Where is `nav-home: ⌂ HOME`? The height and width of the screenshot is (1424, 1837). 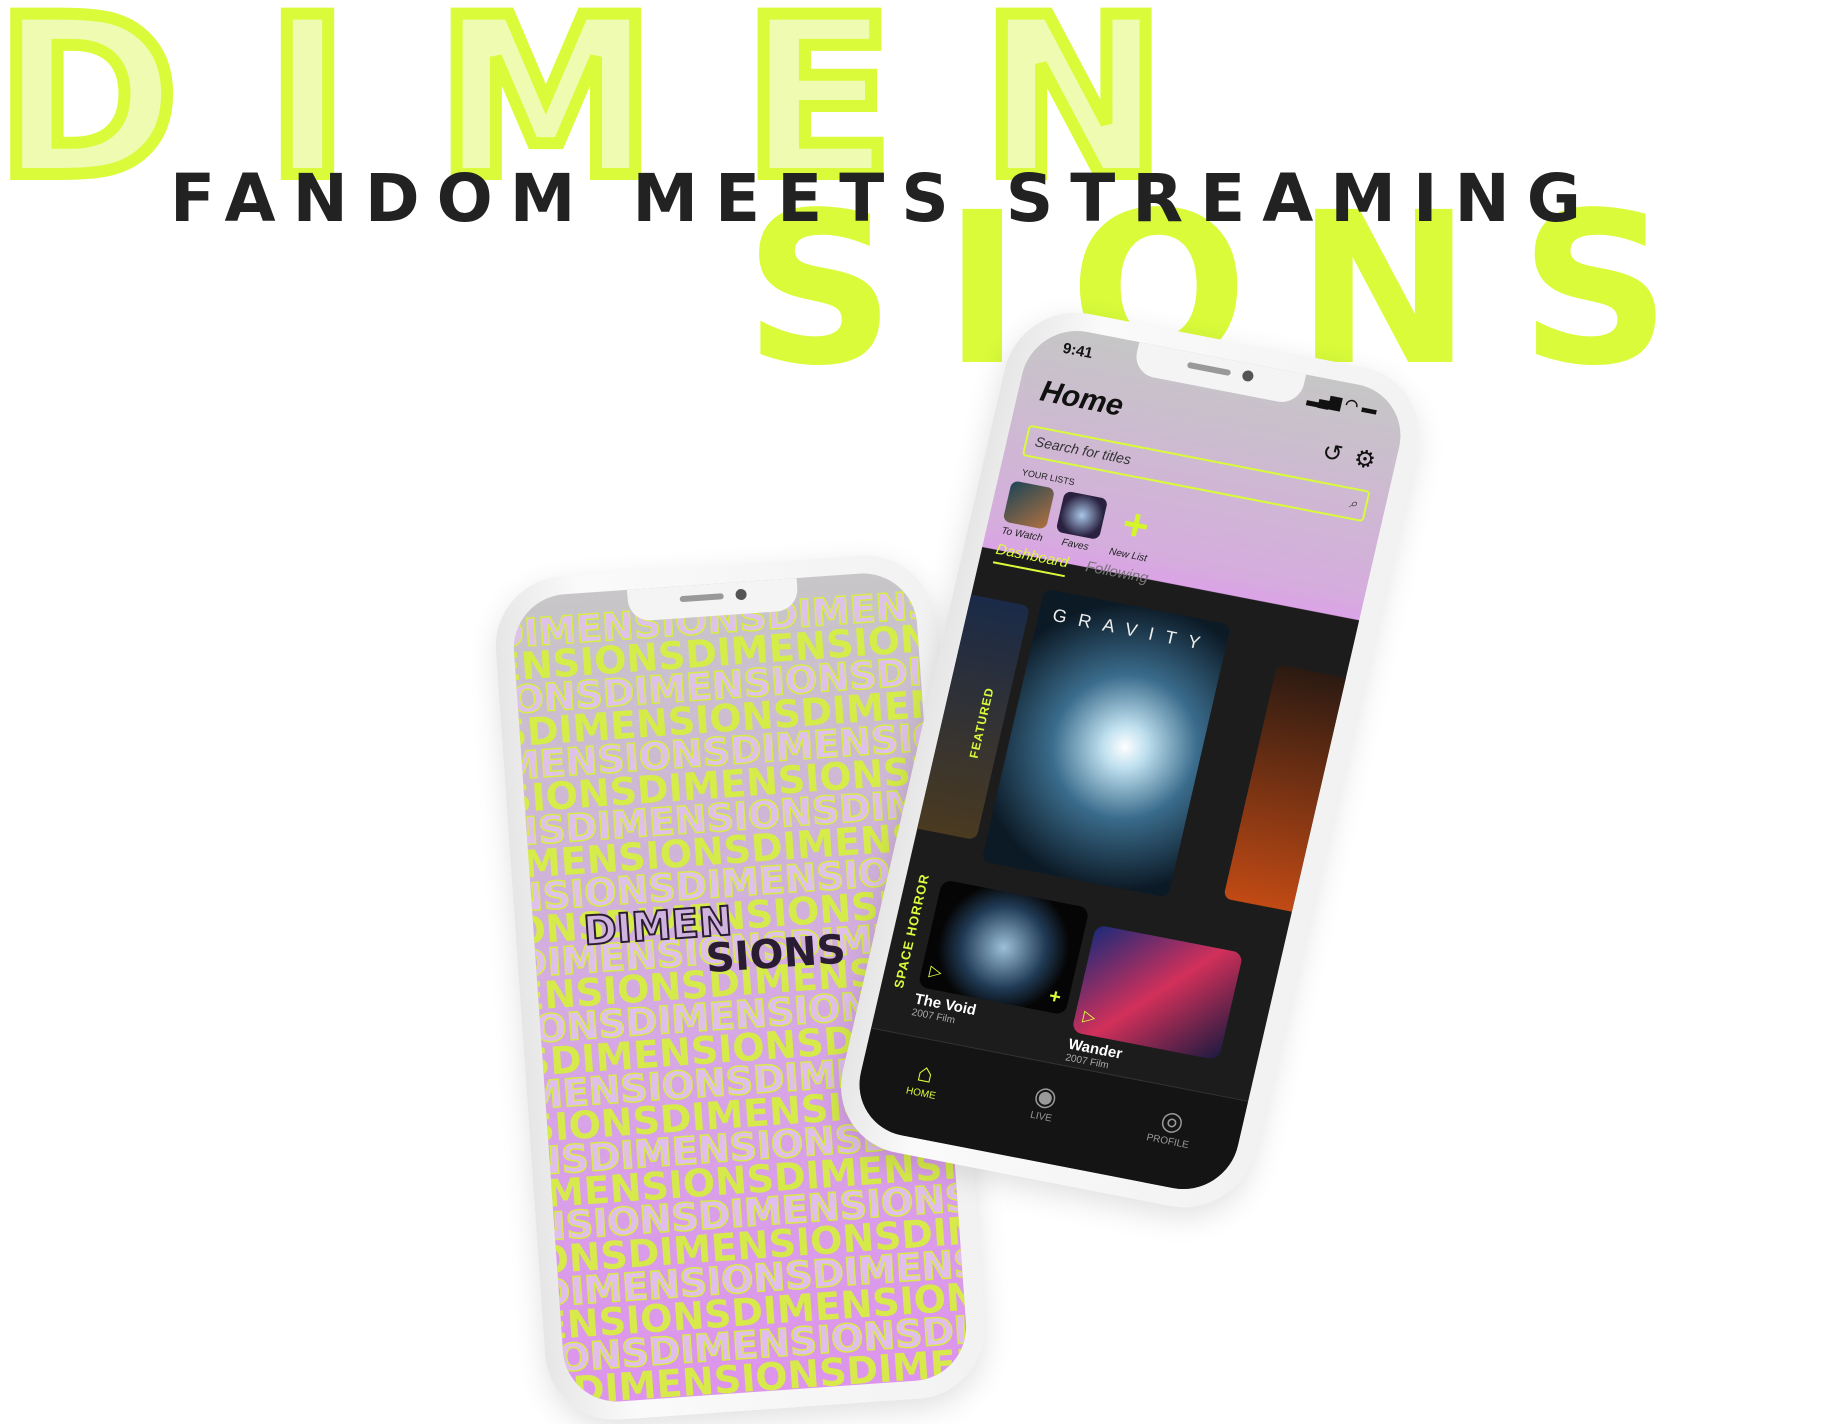
nav-home: ⌂ HOME is located at coordinates (920, 1097).